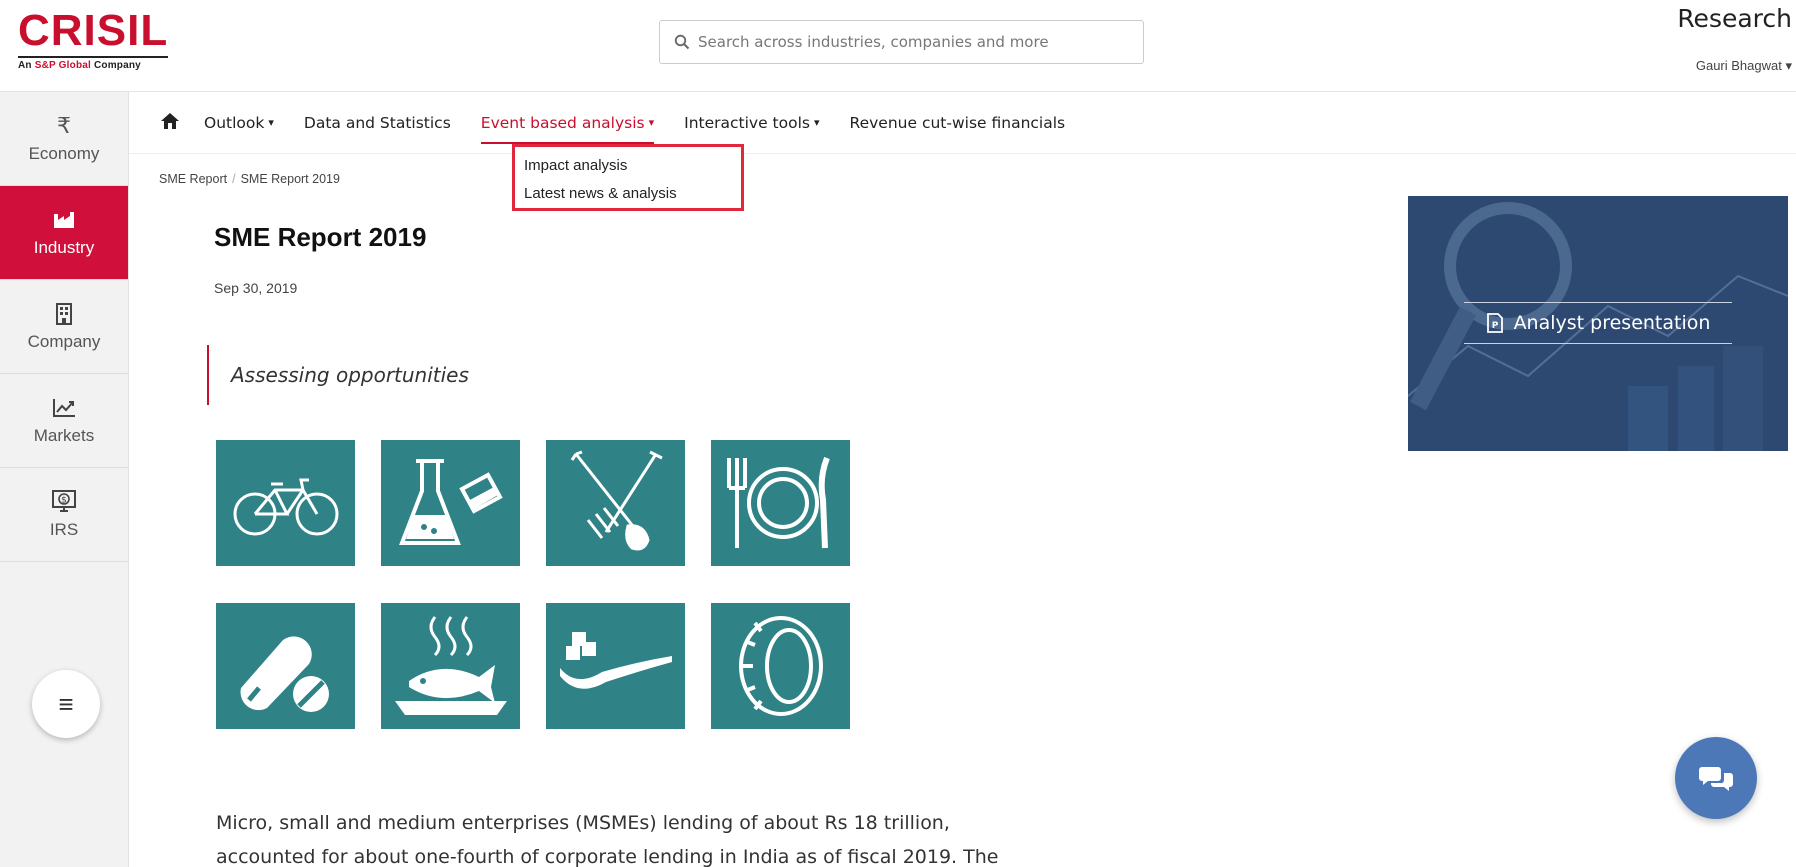 This screenshot has height=867, width=1796. Describe the element at coordinates (615, 503) in the screenshot. I see `agriculture-tools-icon` at that location.